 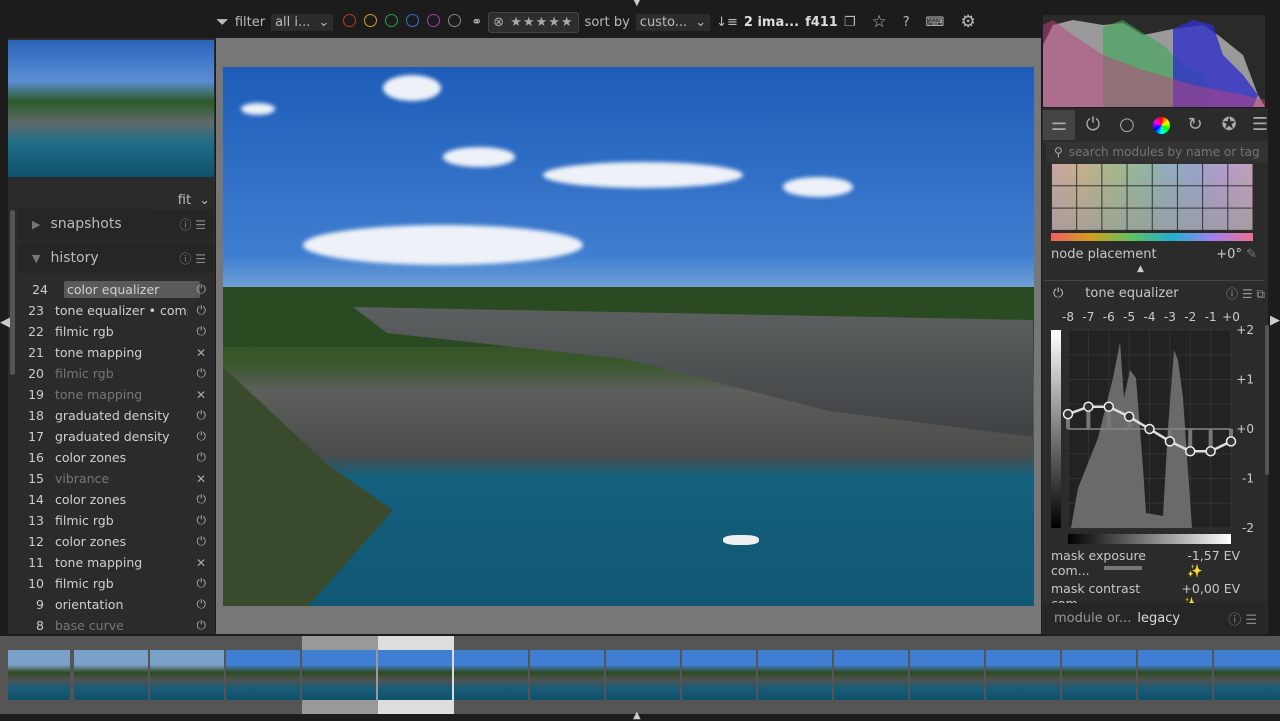 What do you see at coordinates (1229, 125) in the screenshot?
I see `tab-effect-icon: ✪` at bounding box center [1229, 125].